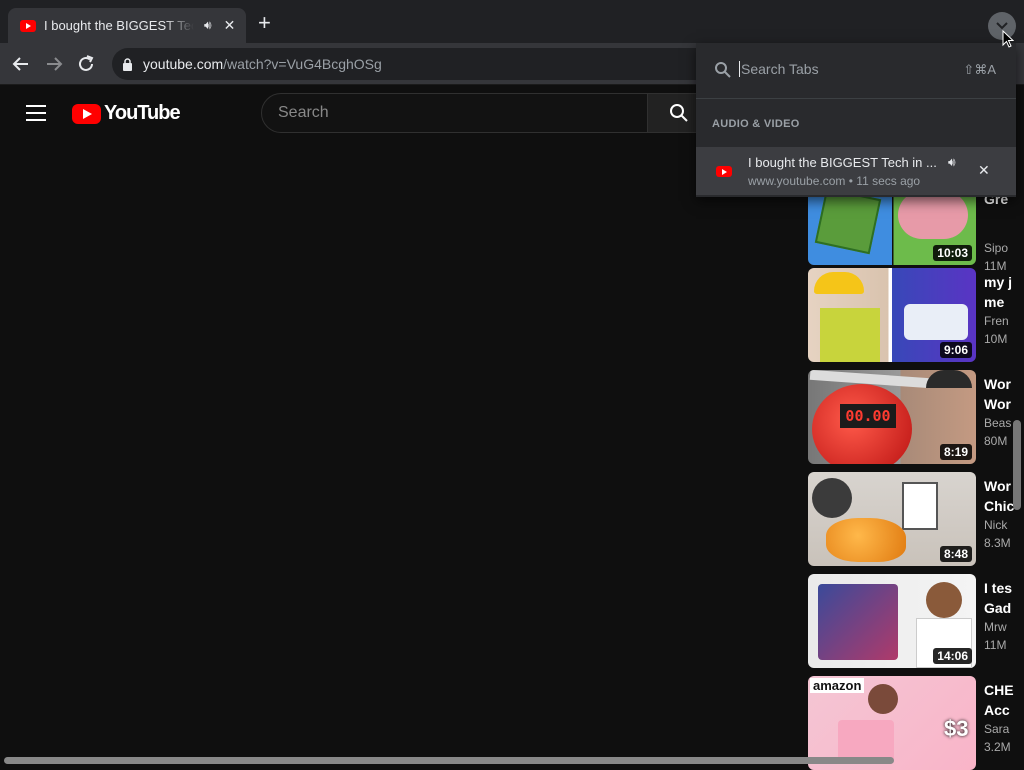 The image size is (1024, 770). I want to click on arrow-right-icon, so click(55, 64).